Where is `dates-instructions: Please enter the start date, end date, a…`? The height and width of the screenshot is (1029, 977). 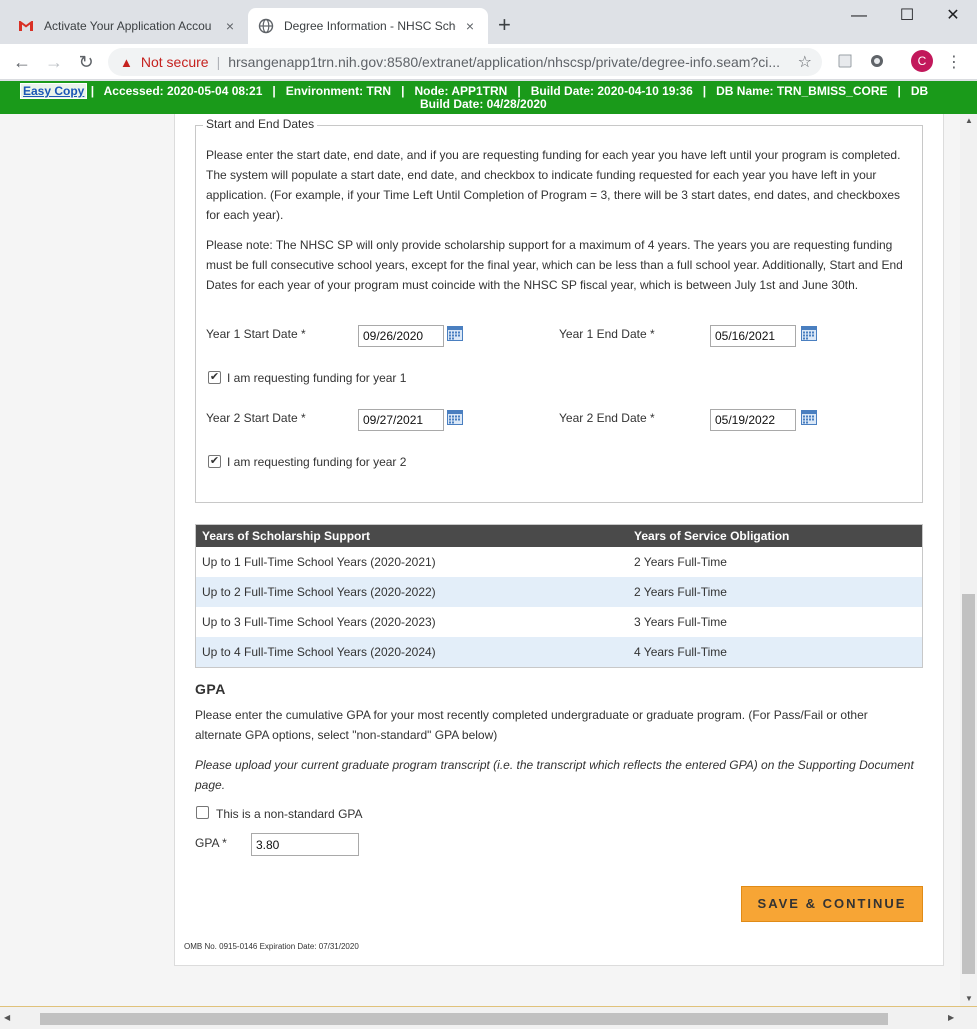
dates-instructions: Please enter the start date, end date, a… is located at coordinates (553, 185).